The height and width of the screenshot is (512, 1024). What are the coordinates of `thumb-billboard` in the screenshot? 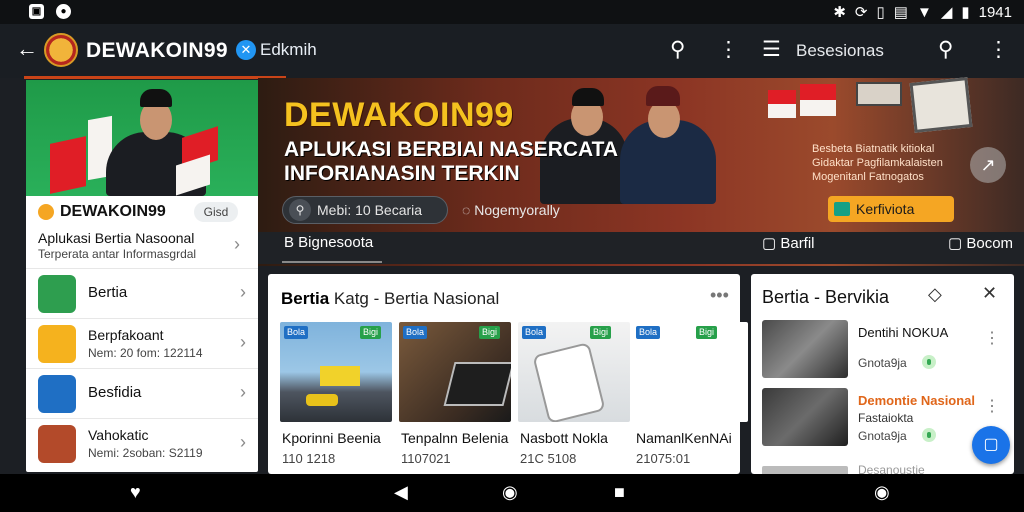 It's located at (340, 376).